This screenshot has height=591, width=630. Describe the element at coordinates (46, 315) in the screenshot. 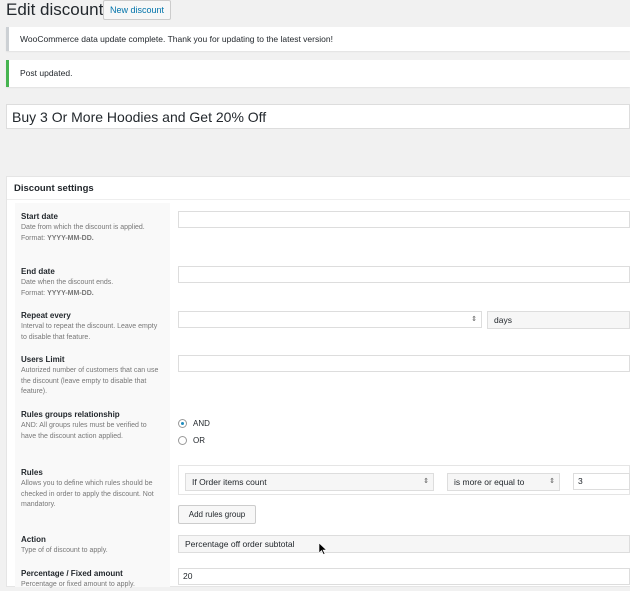

I see `repeat-every-label: Repeat every` at that location.